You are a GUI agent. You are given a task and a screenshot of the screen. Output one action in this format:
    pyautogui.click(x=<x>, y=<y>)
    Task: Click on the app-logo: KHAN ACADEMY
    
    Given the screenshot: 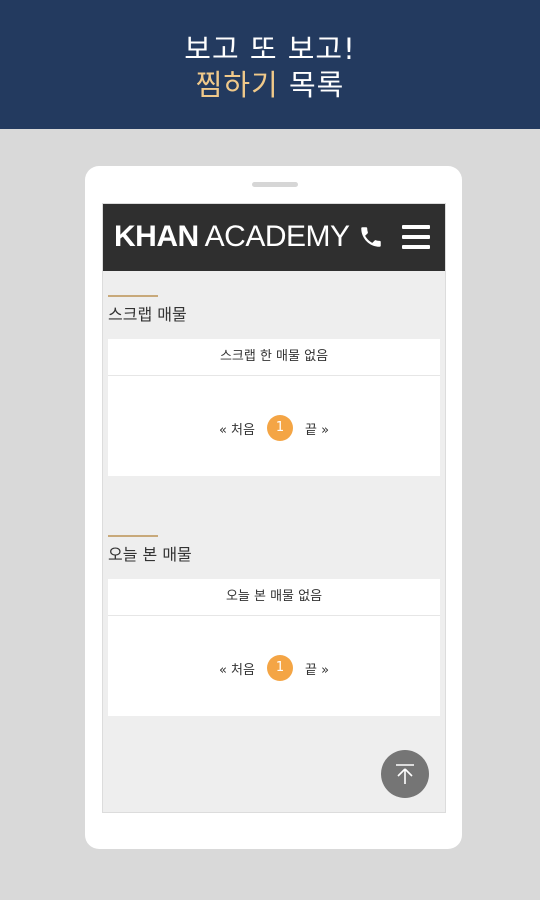 What is the action you would take?
    pyautogui.click(x=232, y=237)
    